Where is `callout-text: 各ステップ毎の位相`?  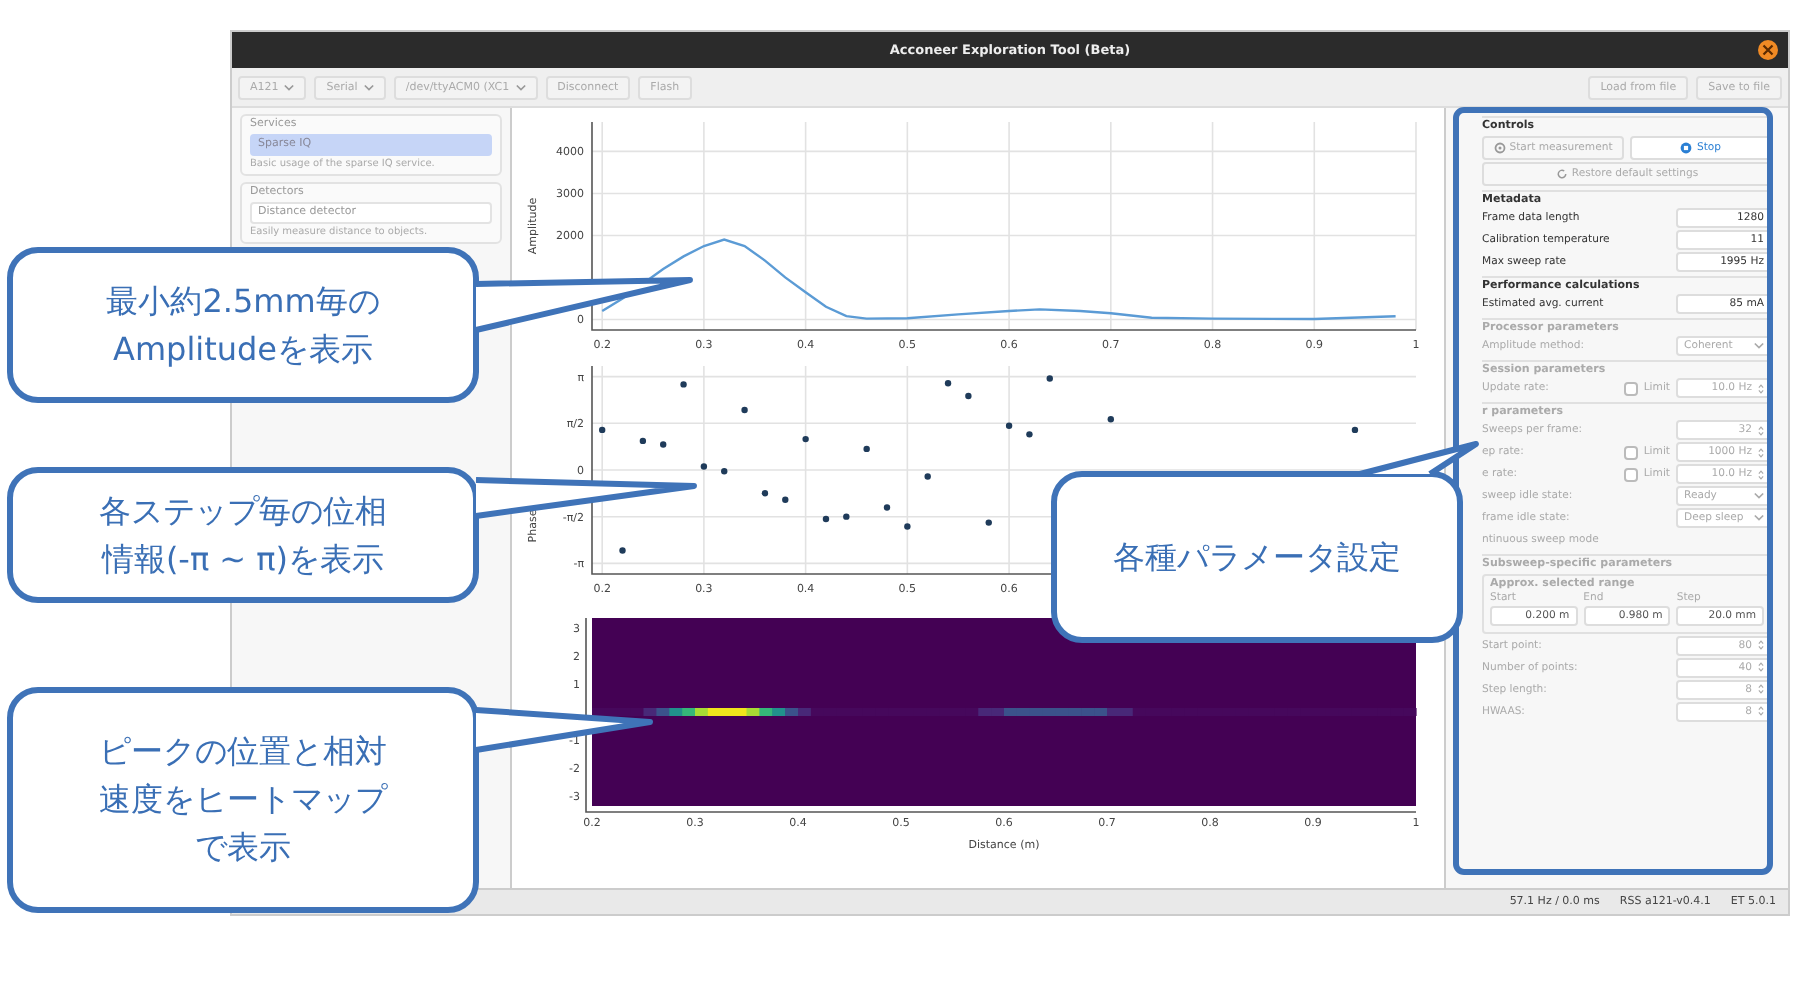
callout-text: 各ステップ毎の位相 is located at coordinates (243, 511).